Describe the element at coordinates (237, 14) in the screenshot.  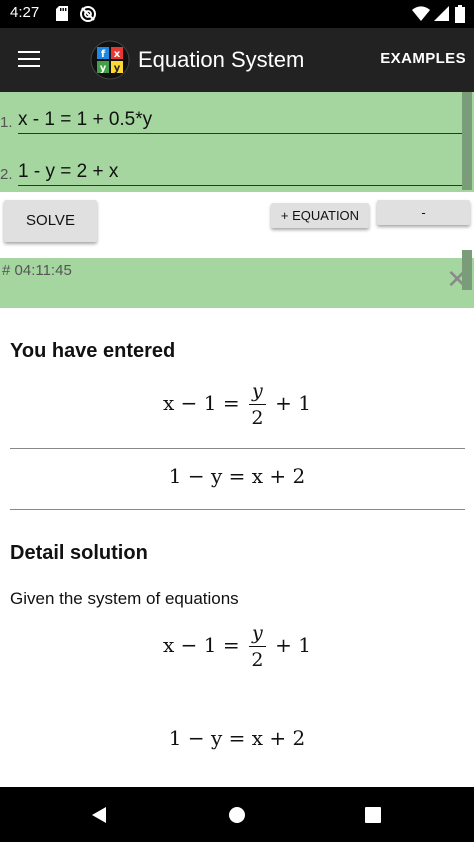
I see `status-bar: 4:27` at that location.